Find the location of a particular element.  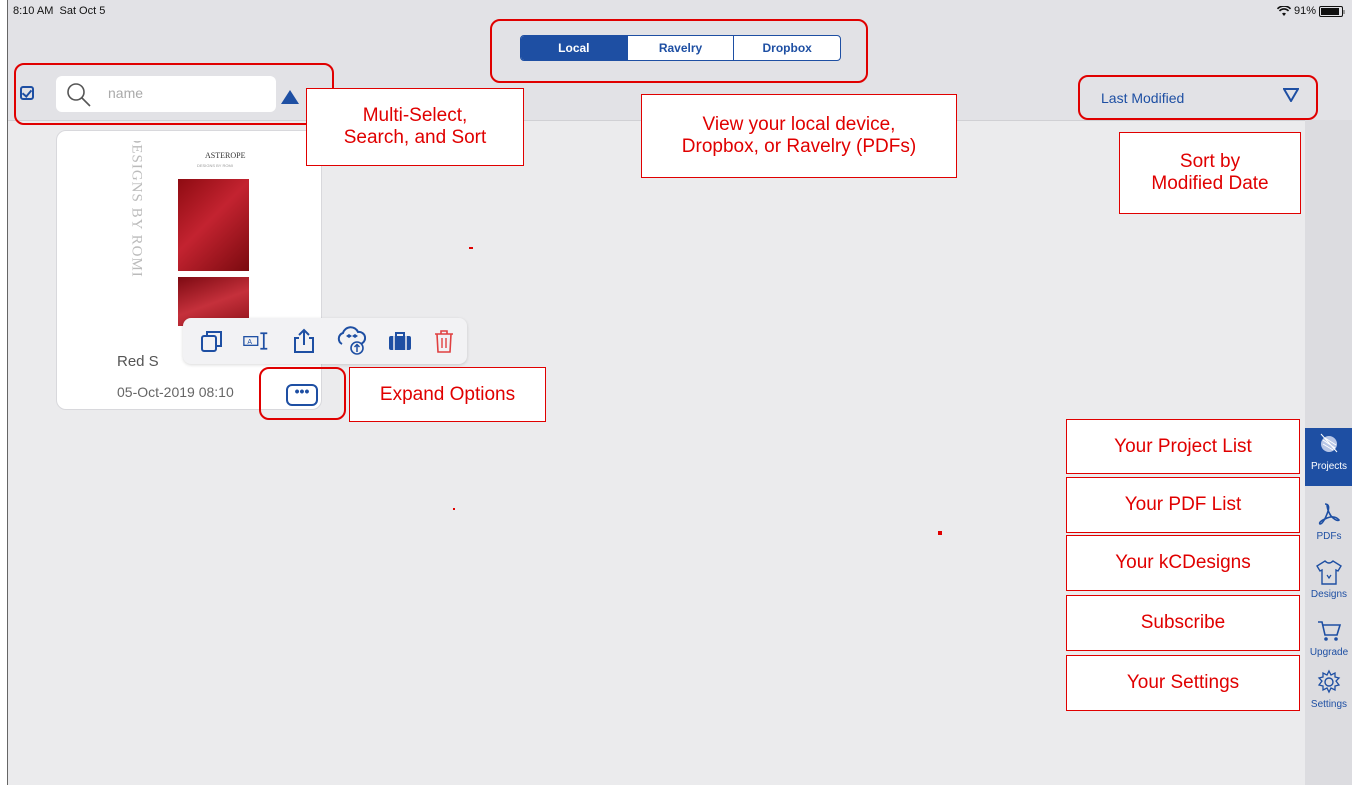

sidebar-item-upgrade: Upgrade is located at coordinates (1328, 643).